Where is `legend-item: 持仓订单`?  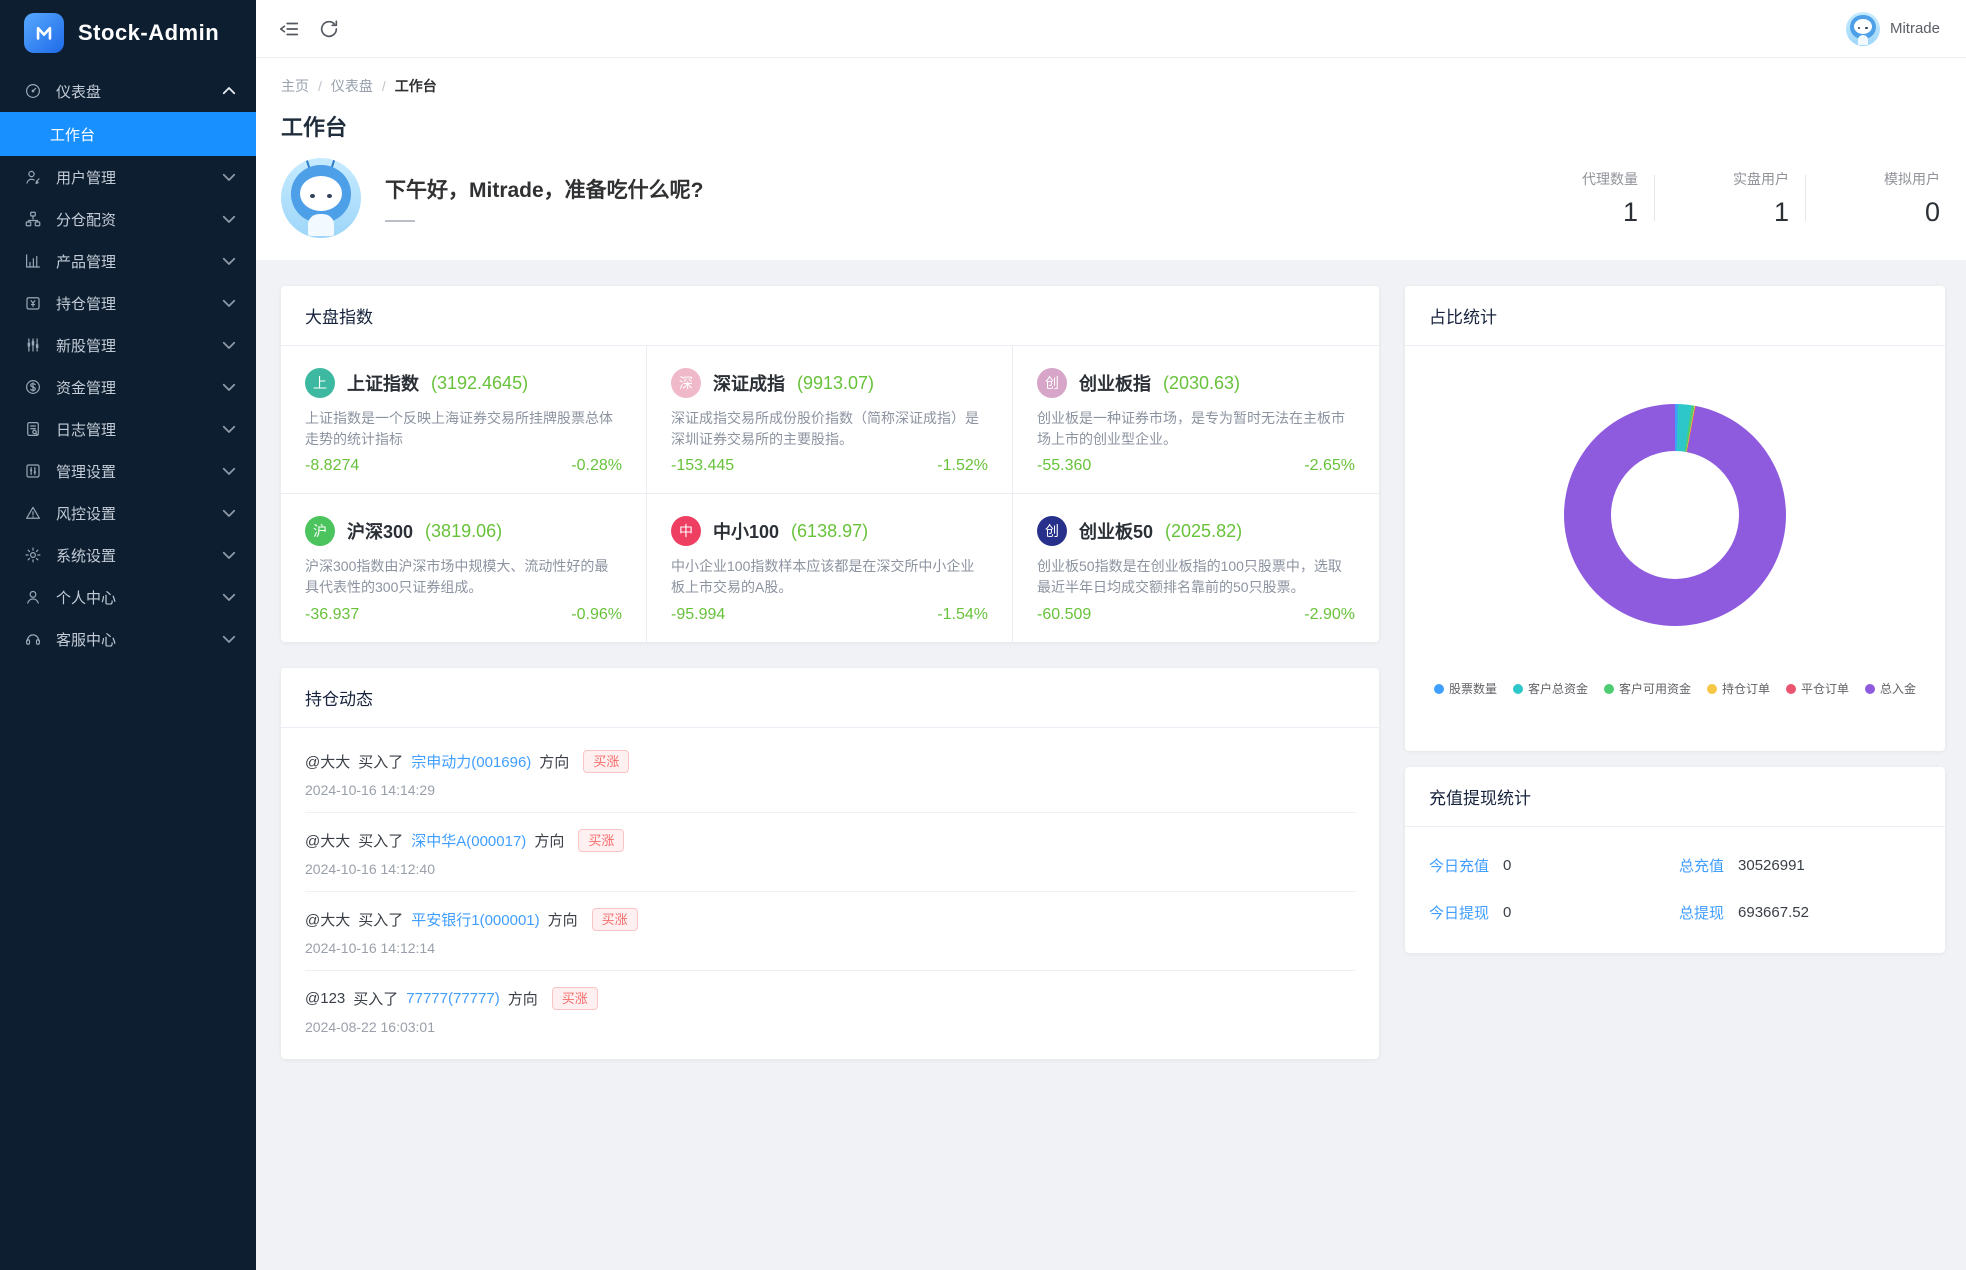 legend-item: 持仓订单 is located at coordinates (1738, 688).